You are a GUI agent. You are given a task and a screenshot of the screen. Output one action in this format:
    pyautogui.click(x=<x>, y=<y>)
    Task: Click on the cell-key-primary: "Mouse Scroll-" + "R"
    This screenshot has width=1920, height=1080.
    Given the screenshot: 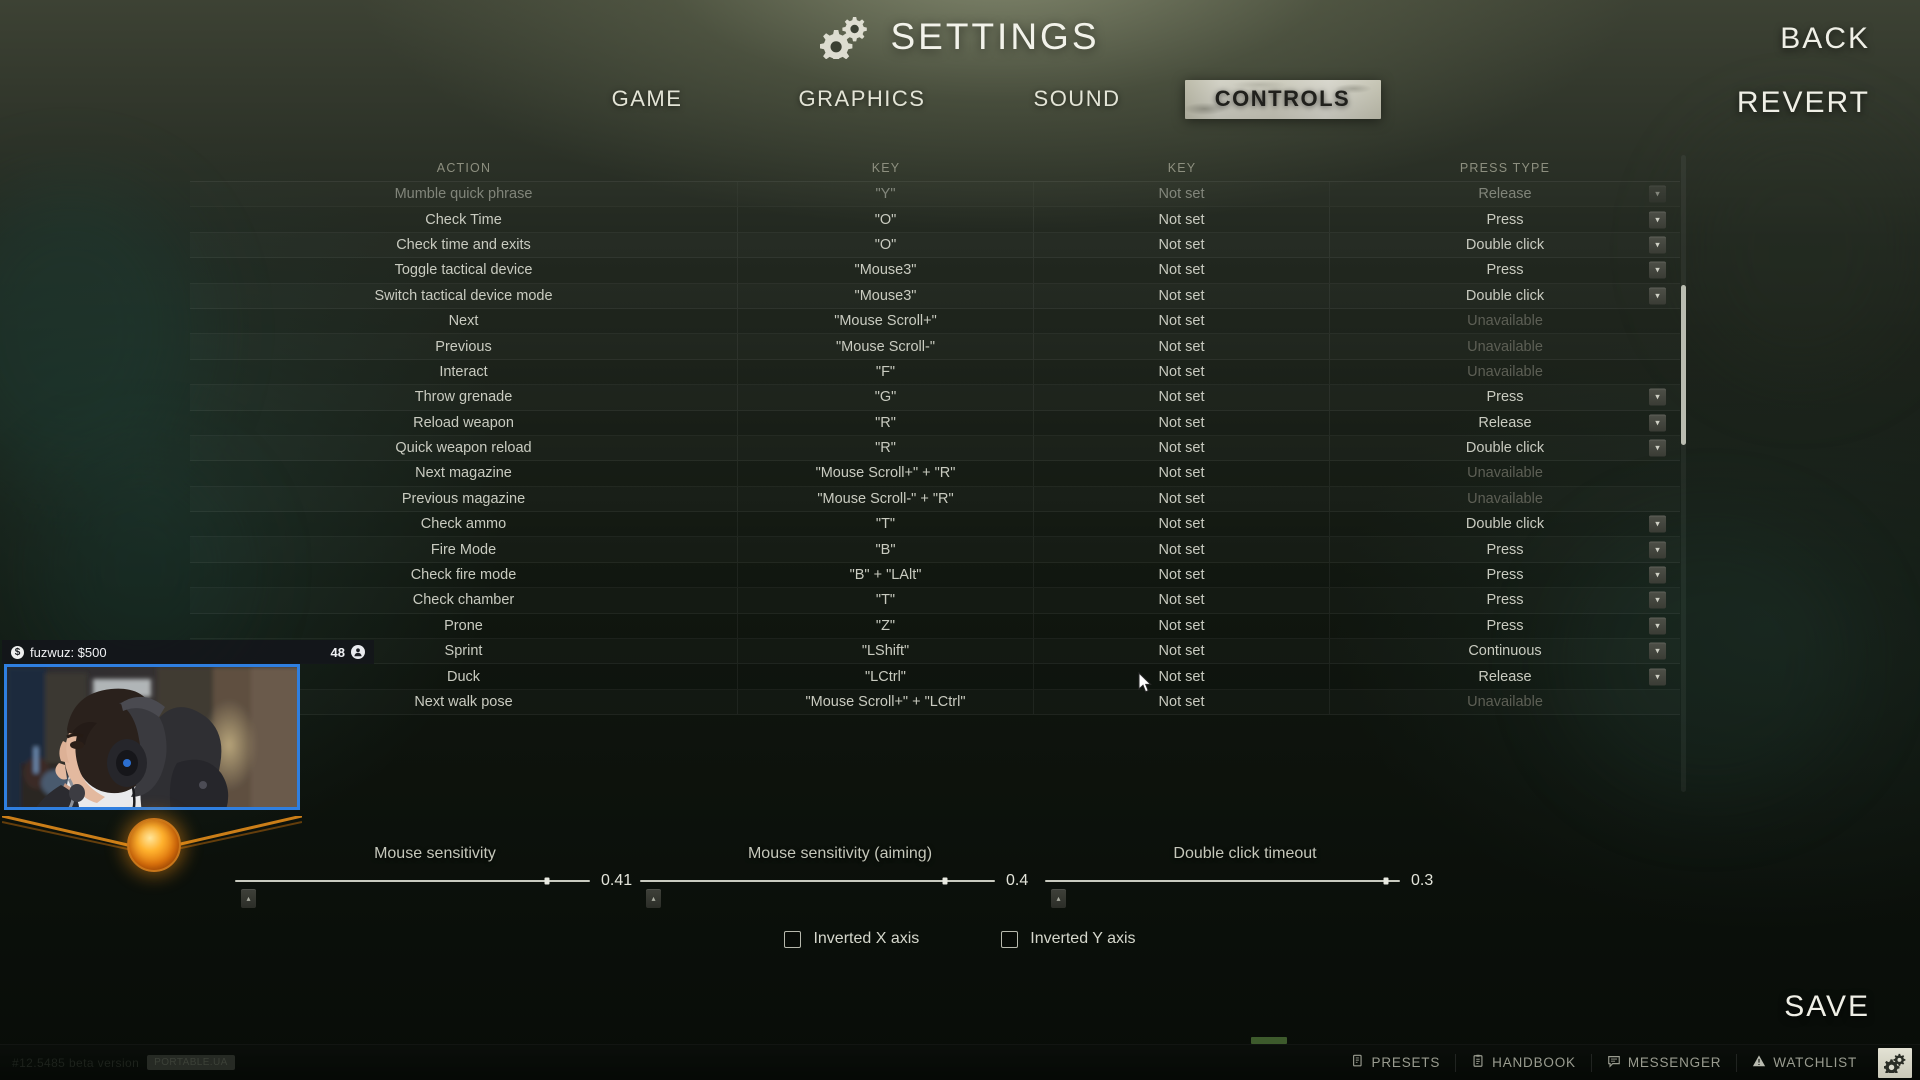 What is the action you would take?
    pyautogui.click(x=886, y=499)
    